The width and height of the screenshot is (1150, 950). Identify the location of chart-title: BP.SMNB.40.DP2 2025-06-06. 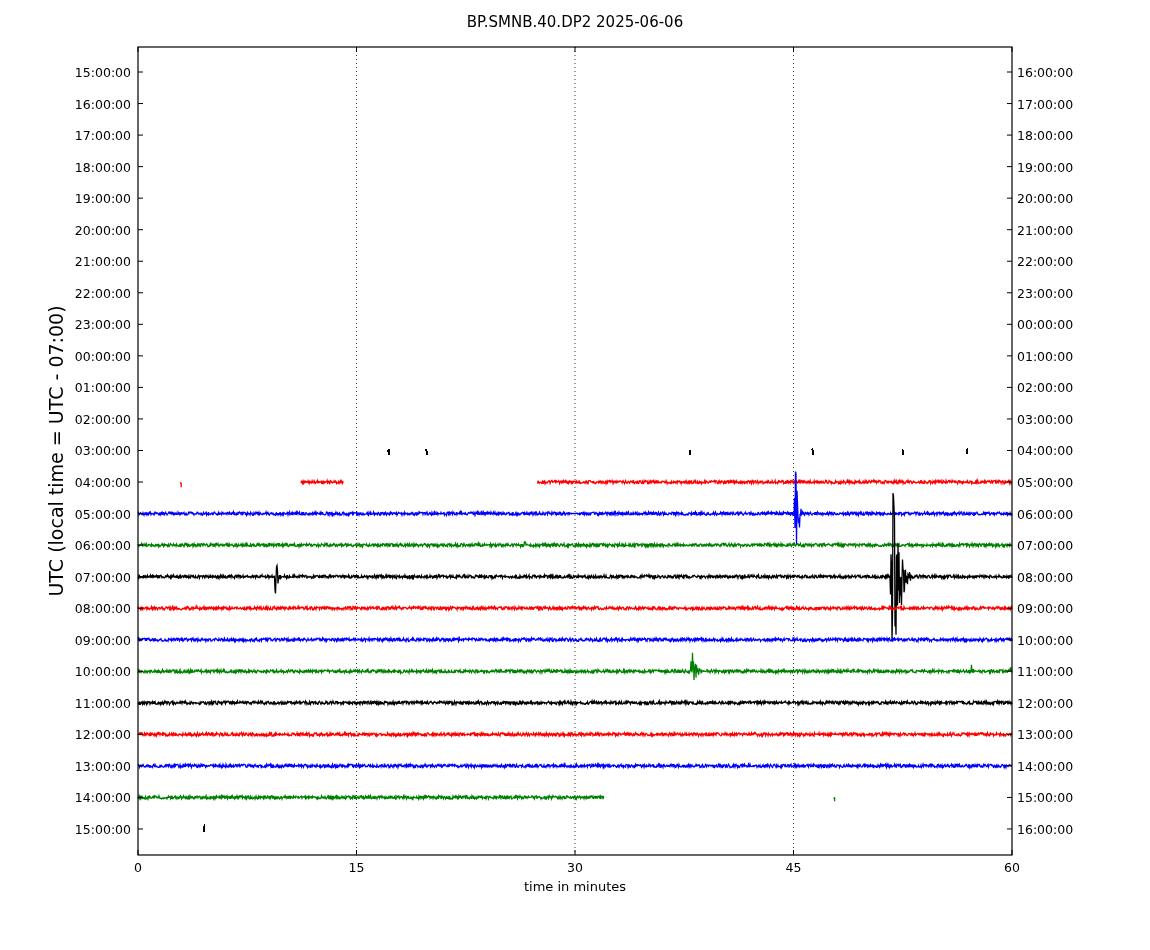
(575, 22).